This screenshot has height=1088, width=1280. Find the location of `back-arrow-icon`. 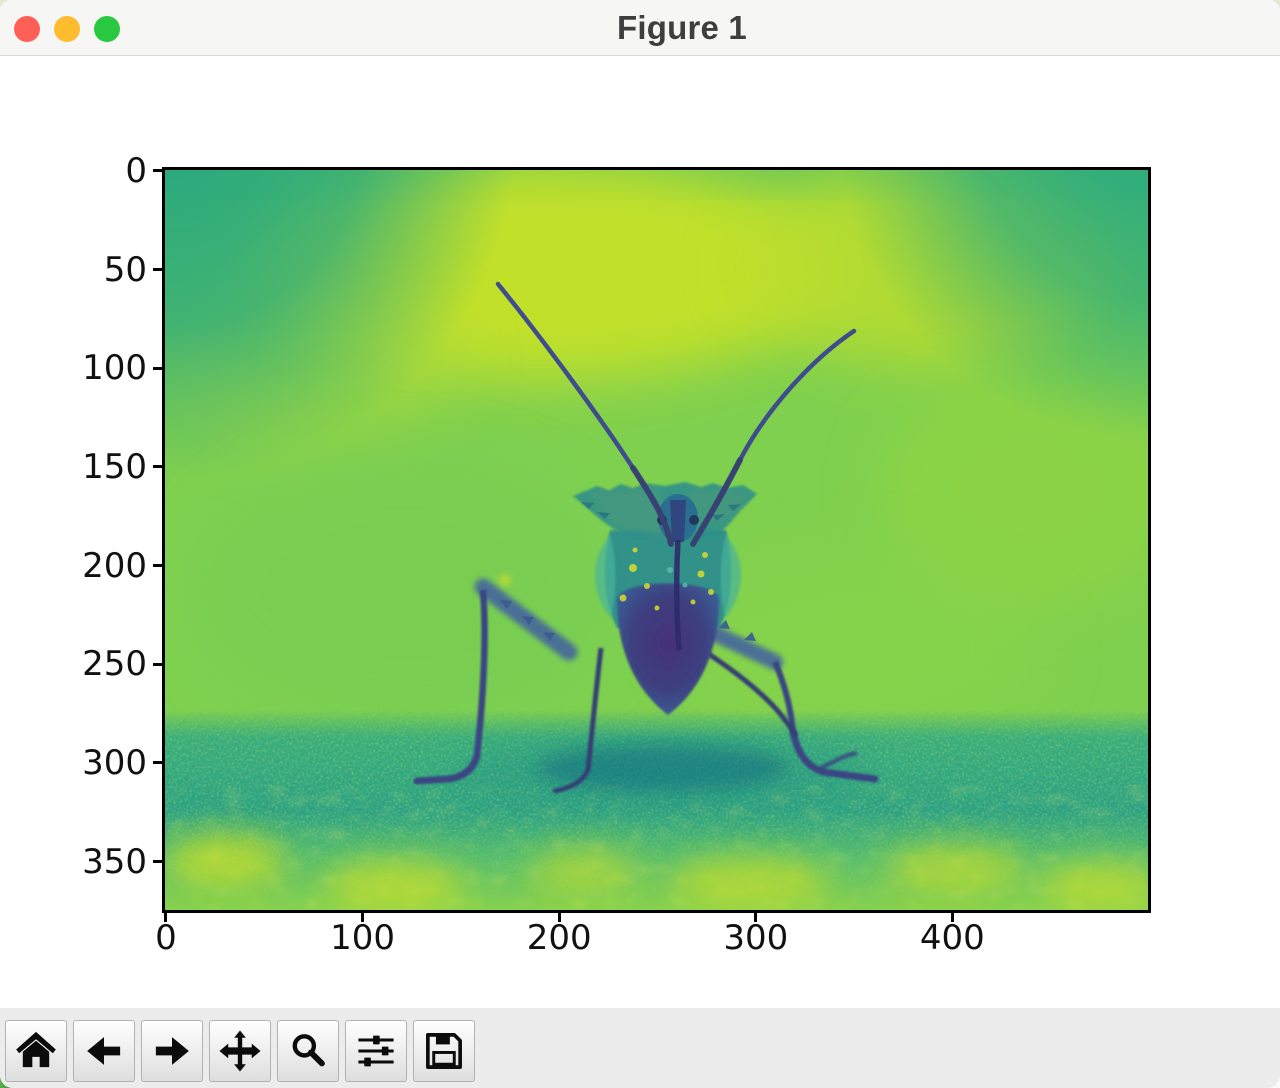

back-arrow-icon is located at coordinates (104, 1051).